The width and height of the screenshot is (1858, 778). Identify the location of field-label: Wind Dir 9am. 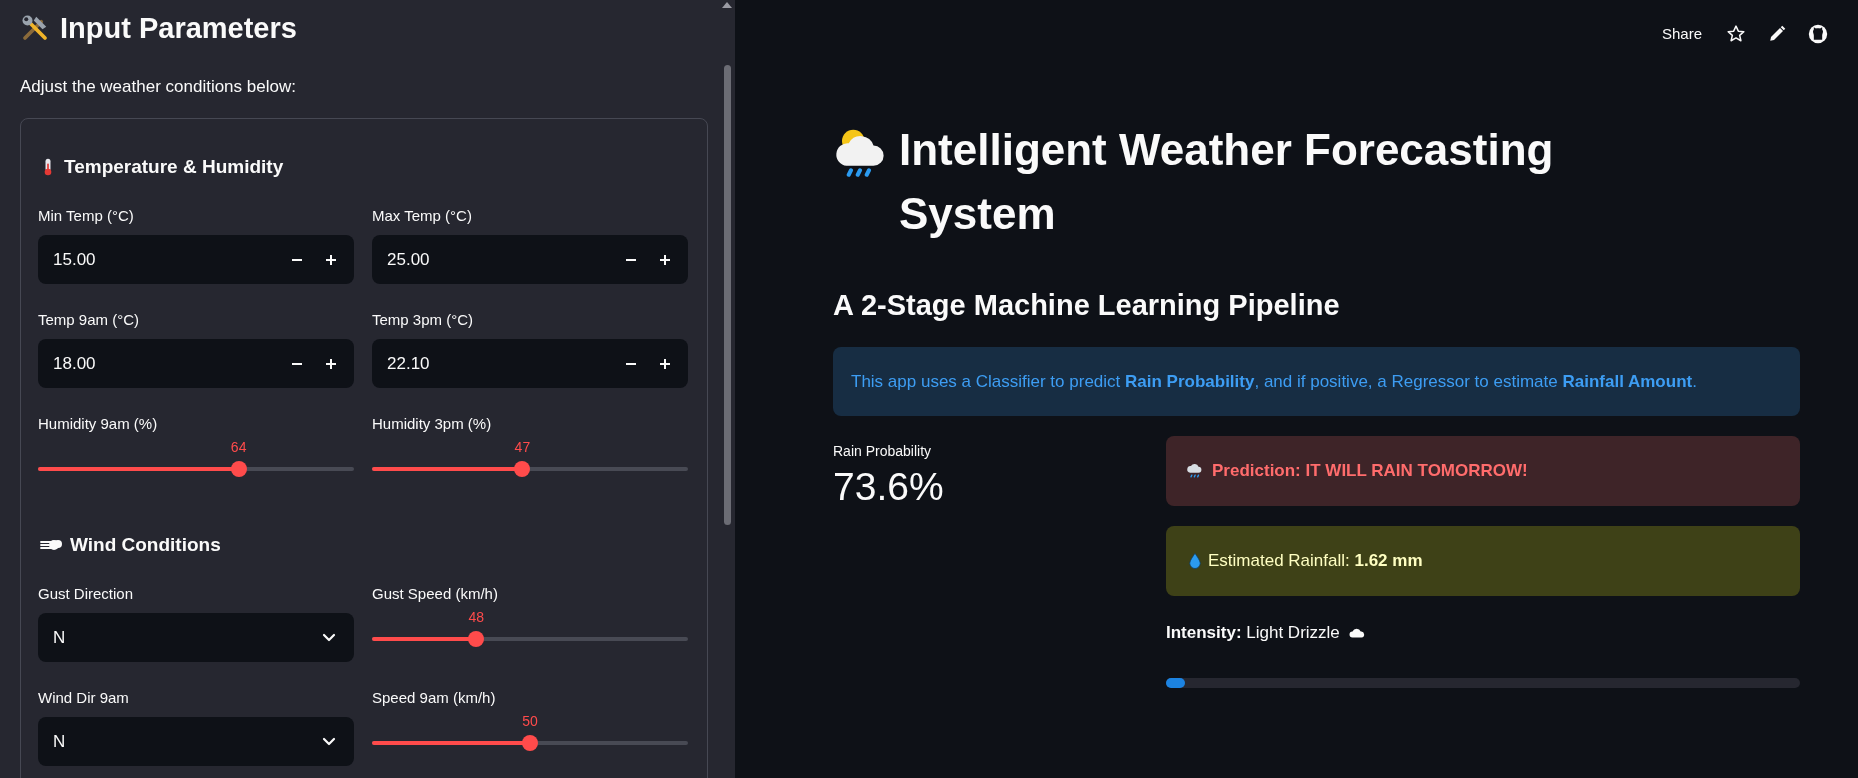
(84, 698).